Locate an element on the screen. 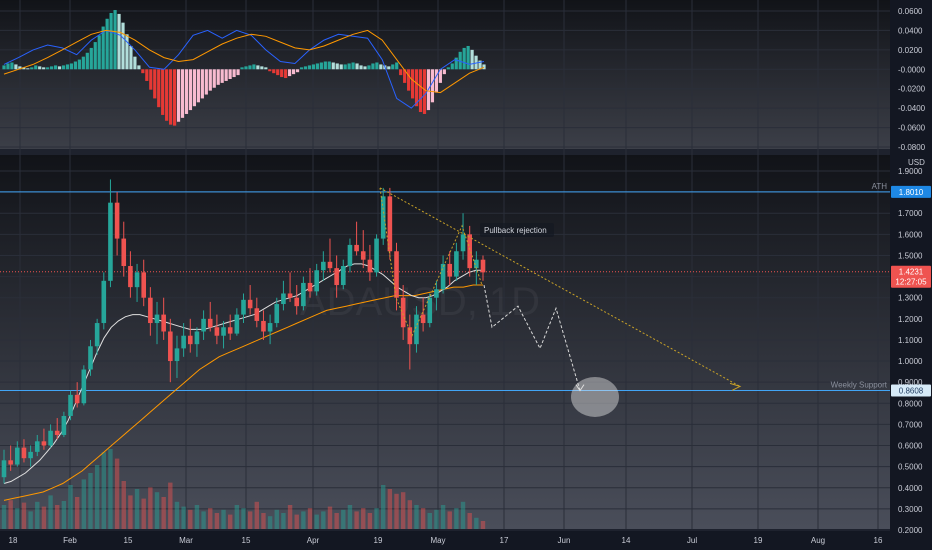 Image resolution: width=932 pixels, height=550 pixels. price-y-tick-label: 0.8000 is located at coordinates (910, 403).